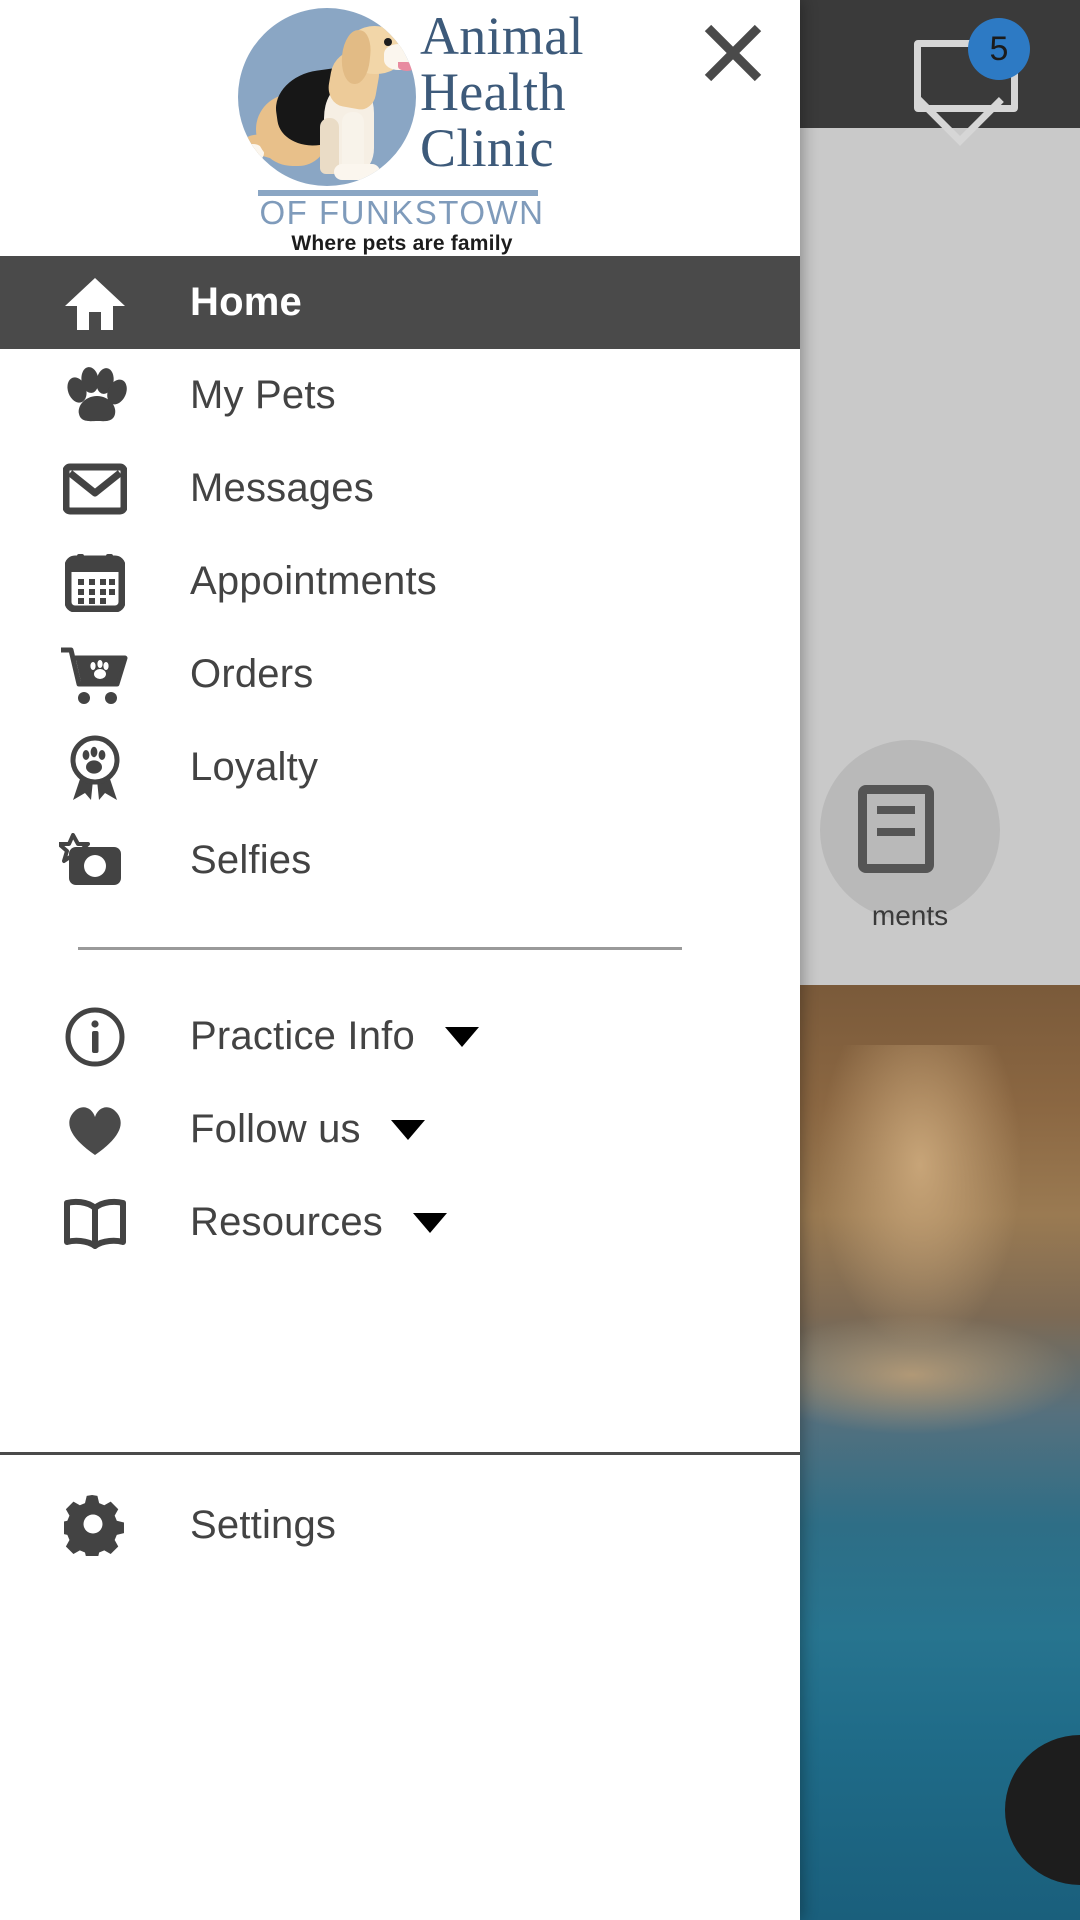 The height and width of the screenshot is (1920, 1080). Describe the element at coordinates (400, 767) in the screenshot. I see `sidebar-item-loyalty: Loyalty` at that location.